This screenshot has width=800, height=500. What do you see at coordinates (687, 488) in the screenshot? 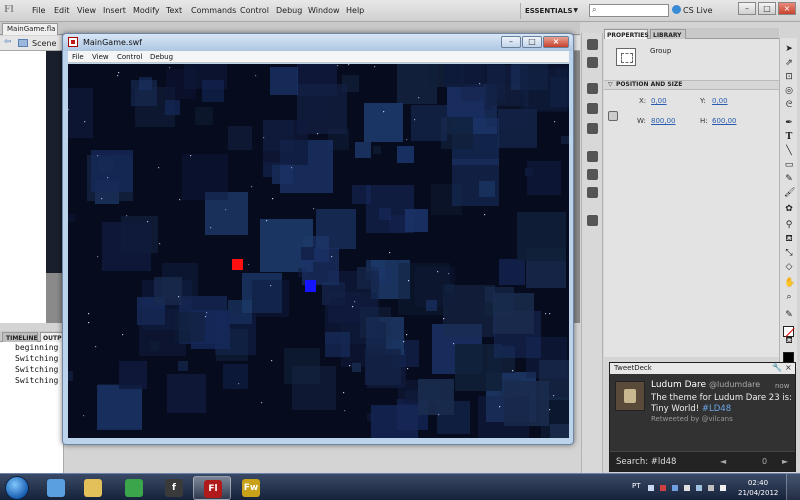
I see `tray-flag-icon` at bounding box center [687, 488].